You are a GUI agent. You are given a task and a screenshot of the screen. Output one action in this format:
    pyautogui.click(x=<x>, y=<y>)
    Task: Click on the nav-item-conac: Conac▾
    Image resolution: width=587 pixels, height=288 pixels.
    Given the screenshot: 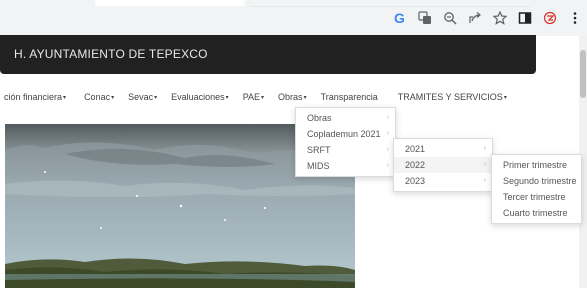 What is the action you would take?
    pyautogui.click(x=99, y=97)
    